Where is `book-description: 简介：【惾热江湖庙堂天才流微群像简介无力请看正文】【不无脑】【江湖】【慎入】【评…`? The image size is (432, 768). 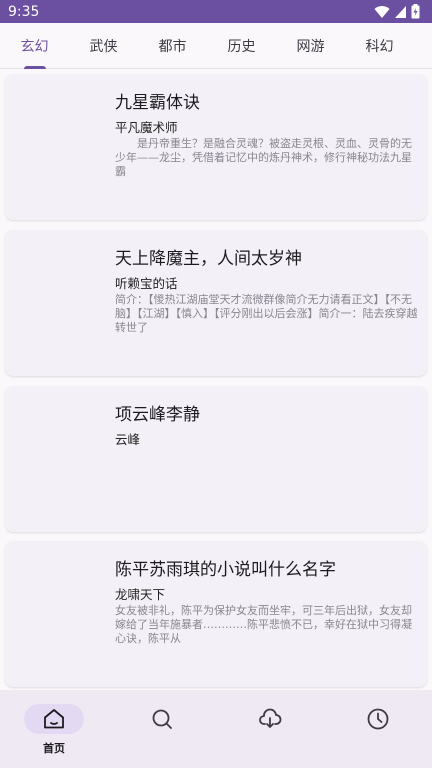 book-description: 简介：【惾热江湖庙堂天才流微群像简介无力请看正文】【不无脑】【江湖】【慎入】【评… is located at coordinates (266, 313).